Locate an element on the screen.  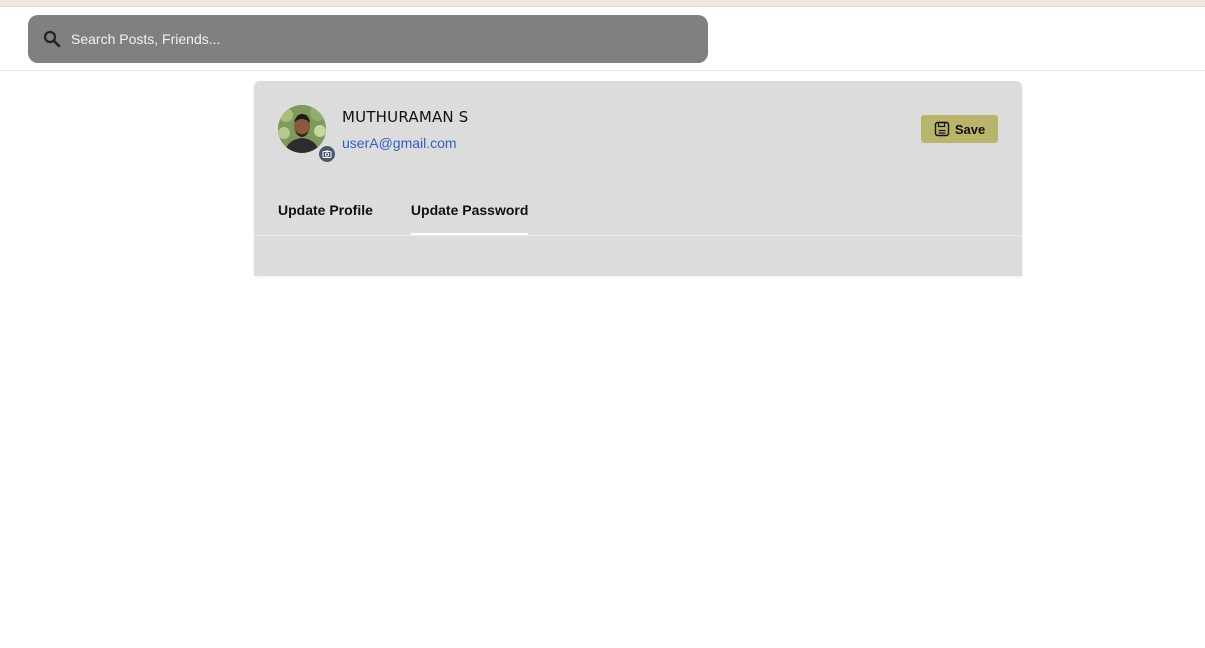
tab-divider is located at coordinates (638, 235).